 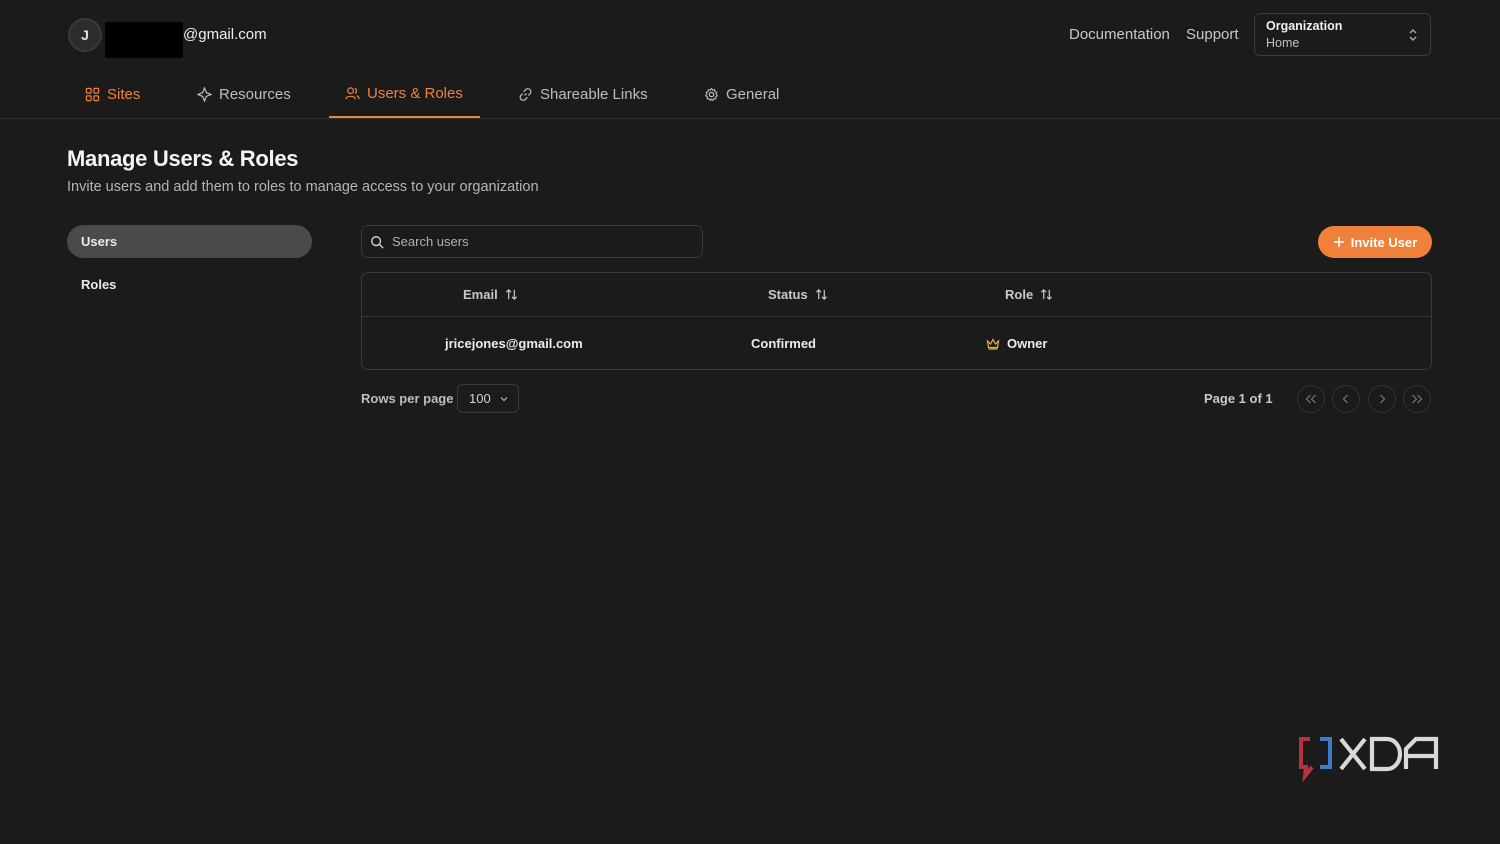 I want to click on rows-per-page-select: 100, so click(x=488, y=398).